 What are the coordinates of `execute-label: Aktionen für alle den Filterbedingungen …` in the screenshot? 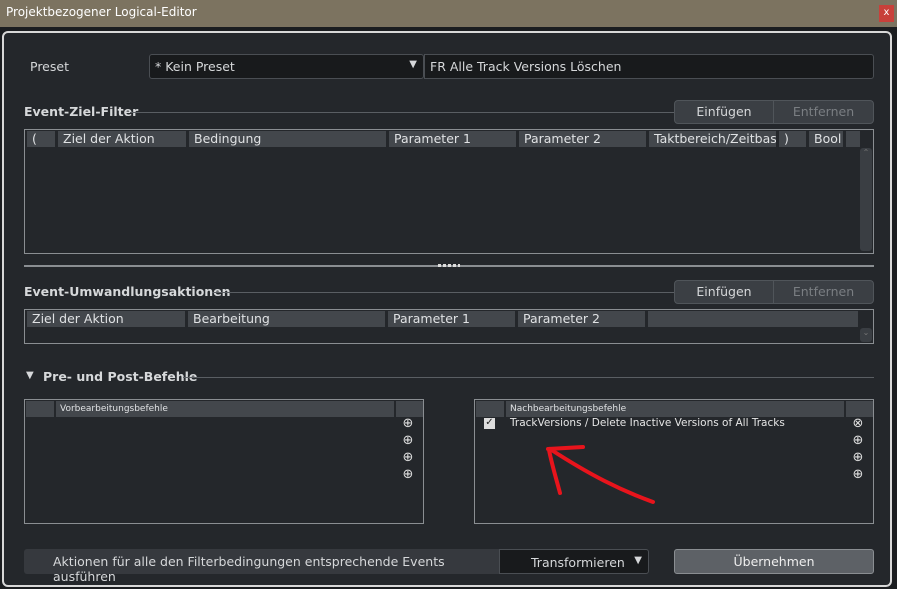 It's located at (249, 569).